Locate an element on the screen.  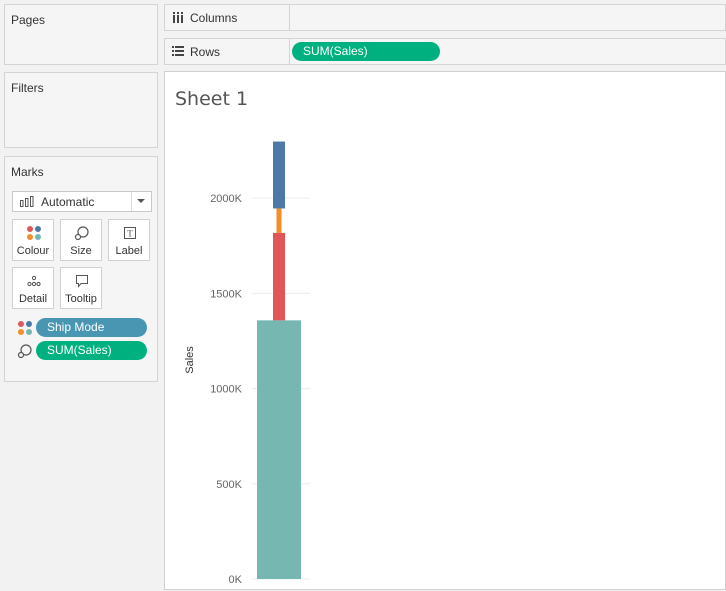
mark-type-dropdown: Automatic is located at coordinates (82, 201).